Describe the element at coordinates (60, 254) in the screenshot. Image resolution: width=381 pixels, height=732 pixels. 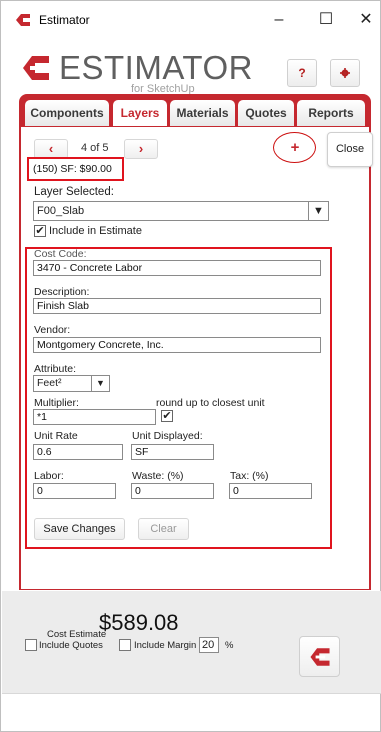
I see `cost-code-label: Cost Code:` at that location.